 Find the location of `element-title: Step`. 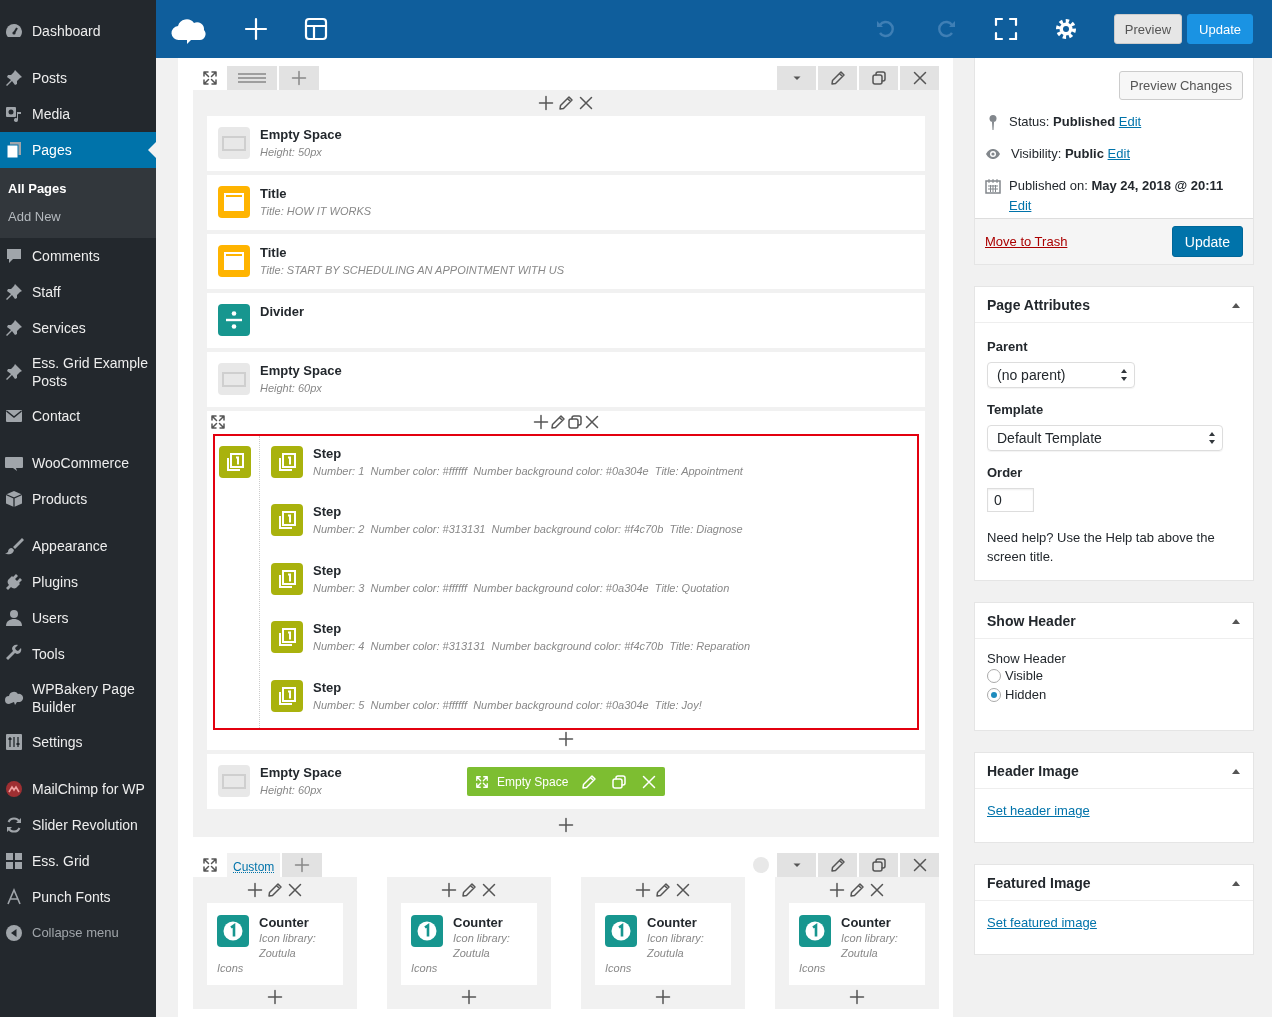

element-title: Step is located at coordinates (328, 512).